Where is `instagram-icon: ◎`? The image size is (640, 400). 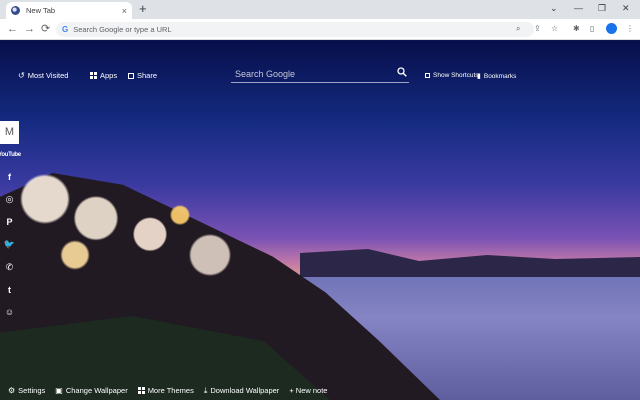
instagram-icon: ◎ is located at coordinates (9, 200).